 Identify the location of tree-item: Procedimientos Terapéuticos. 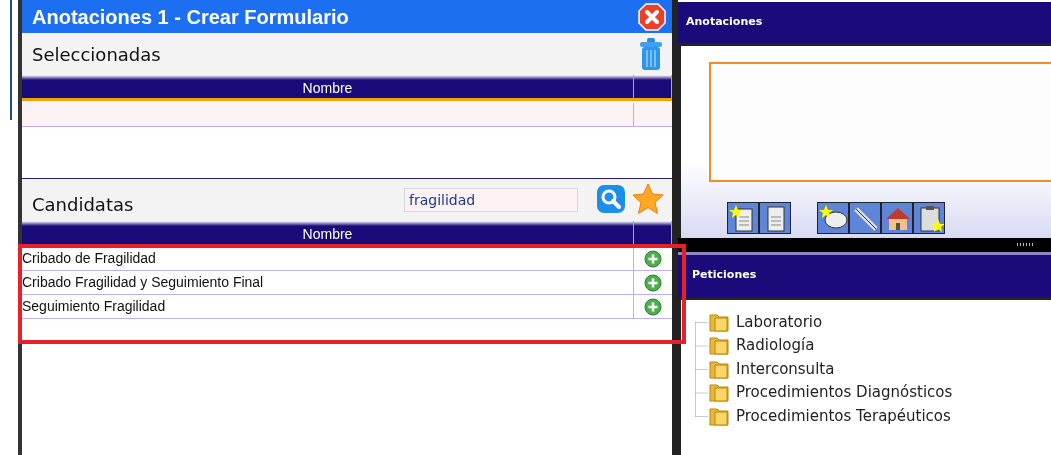
(843, 415).